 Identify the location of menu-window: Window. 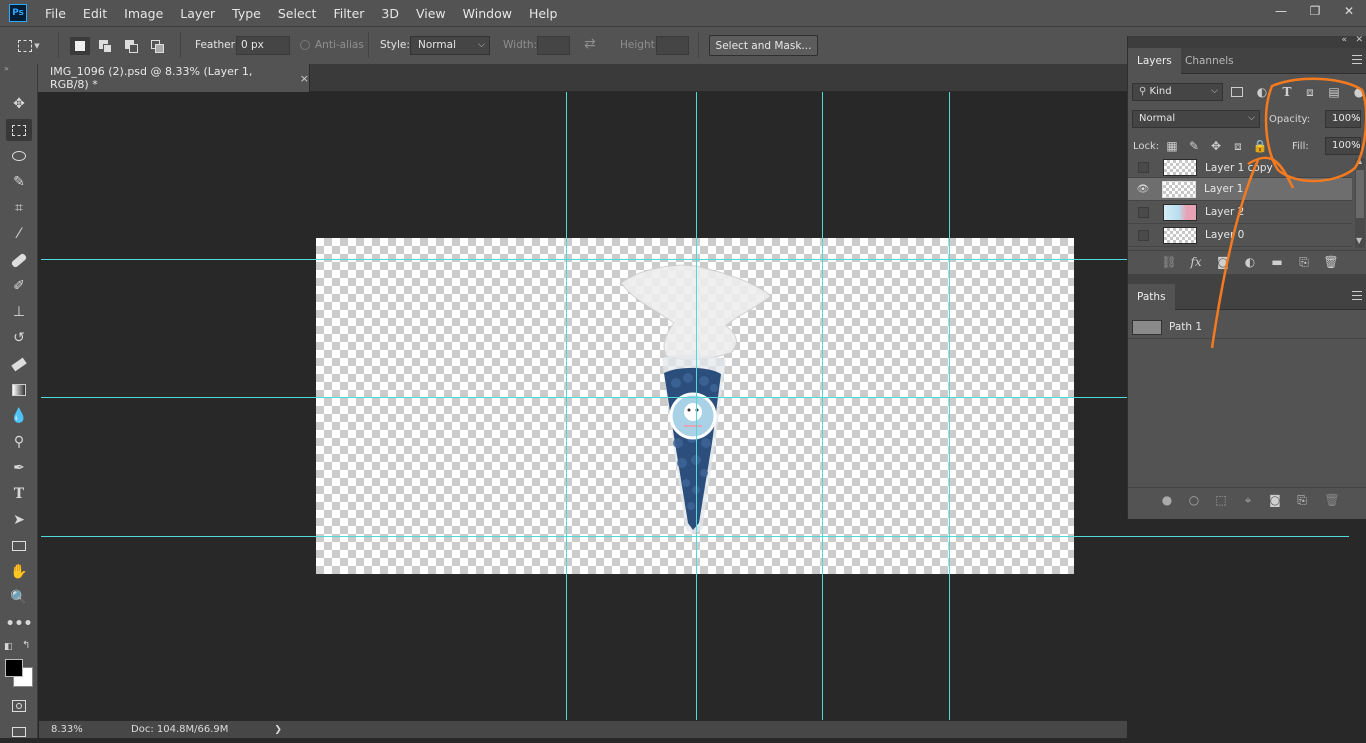
(487, 13).